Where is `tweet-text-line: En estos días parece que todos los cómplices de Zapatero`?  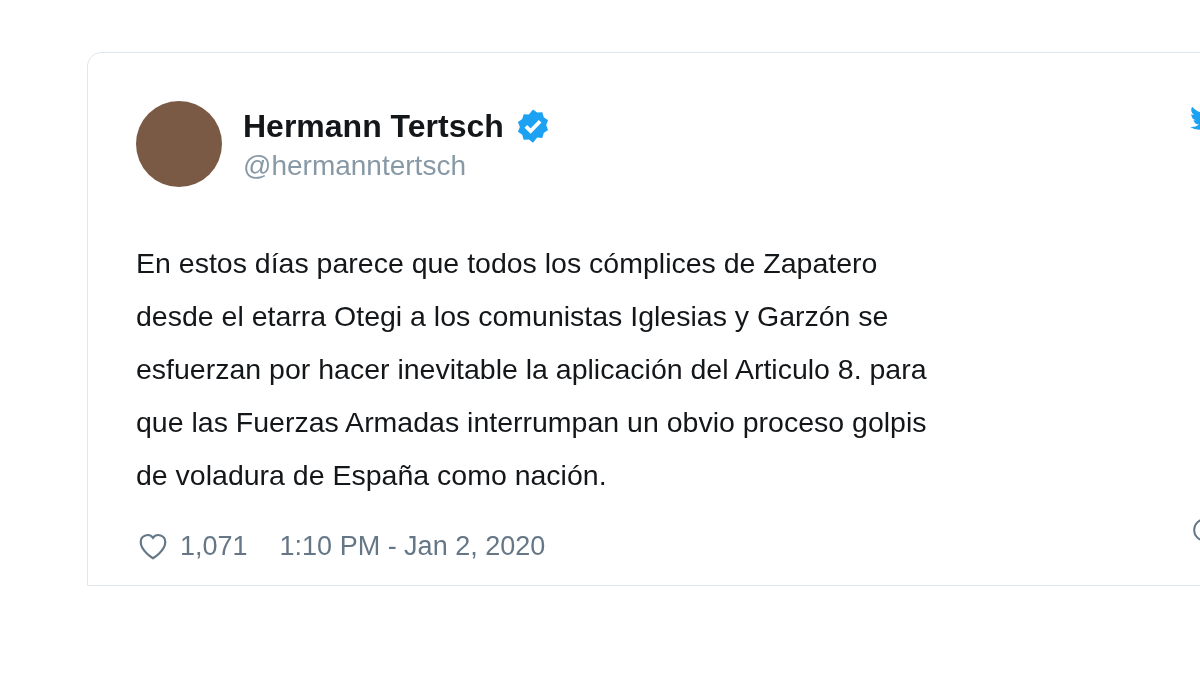 tweet-text-line: En estos días parece que todos los cómplices de Zapatero is located at coordinates (507, 263).